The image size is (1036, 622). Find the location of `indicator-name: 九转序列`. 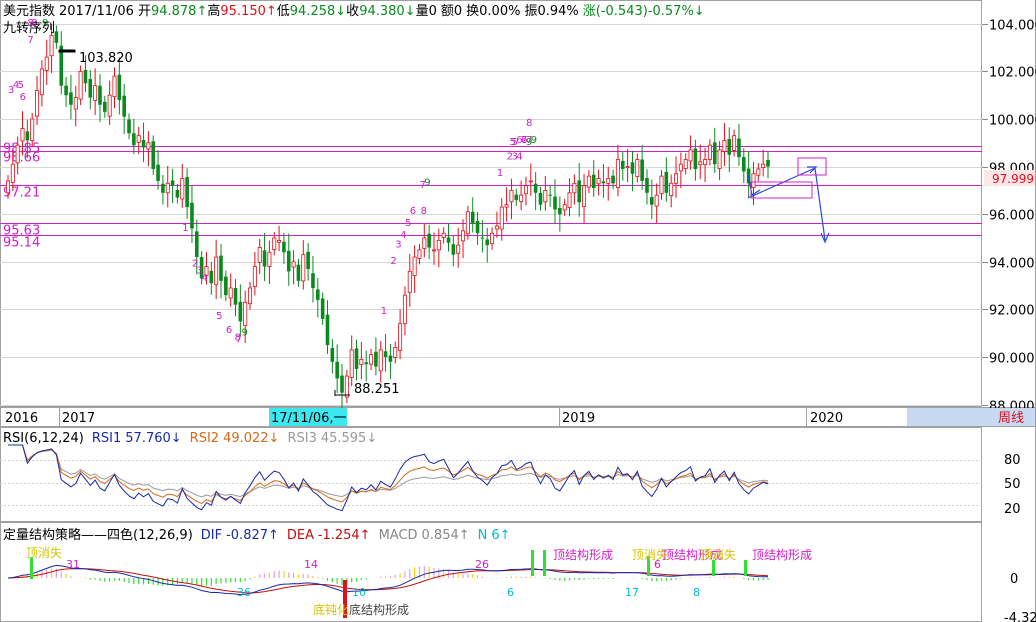

indicator-name: 九转序列 is located at coordinates (29, 28).